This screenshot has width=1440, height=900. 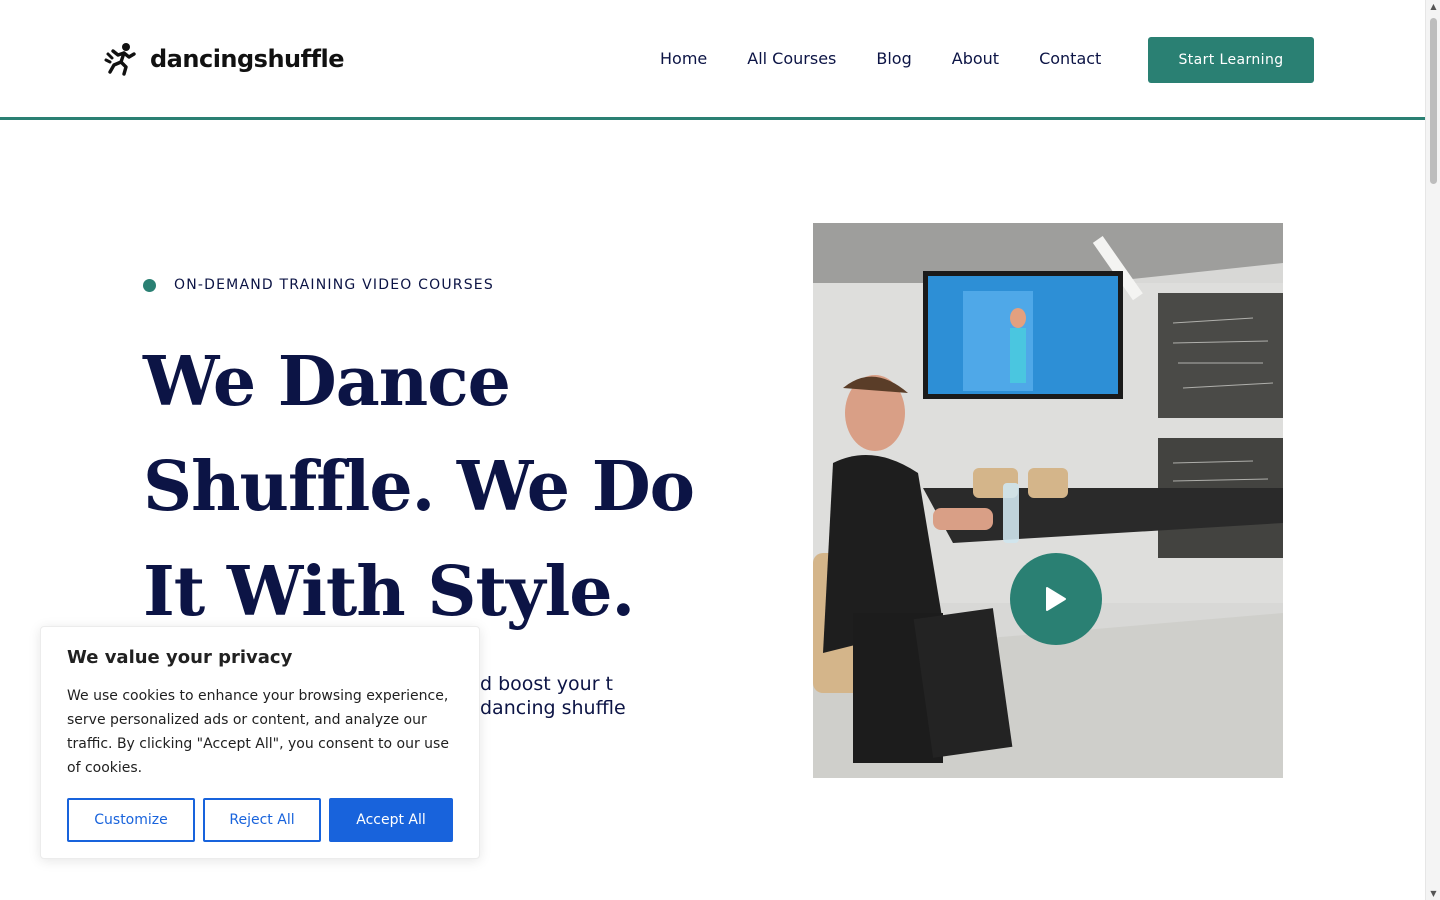 I want to click on page-scrollbar: ▲ ▼, so click(x=1432, y=450).